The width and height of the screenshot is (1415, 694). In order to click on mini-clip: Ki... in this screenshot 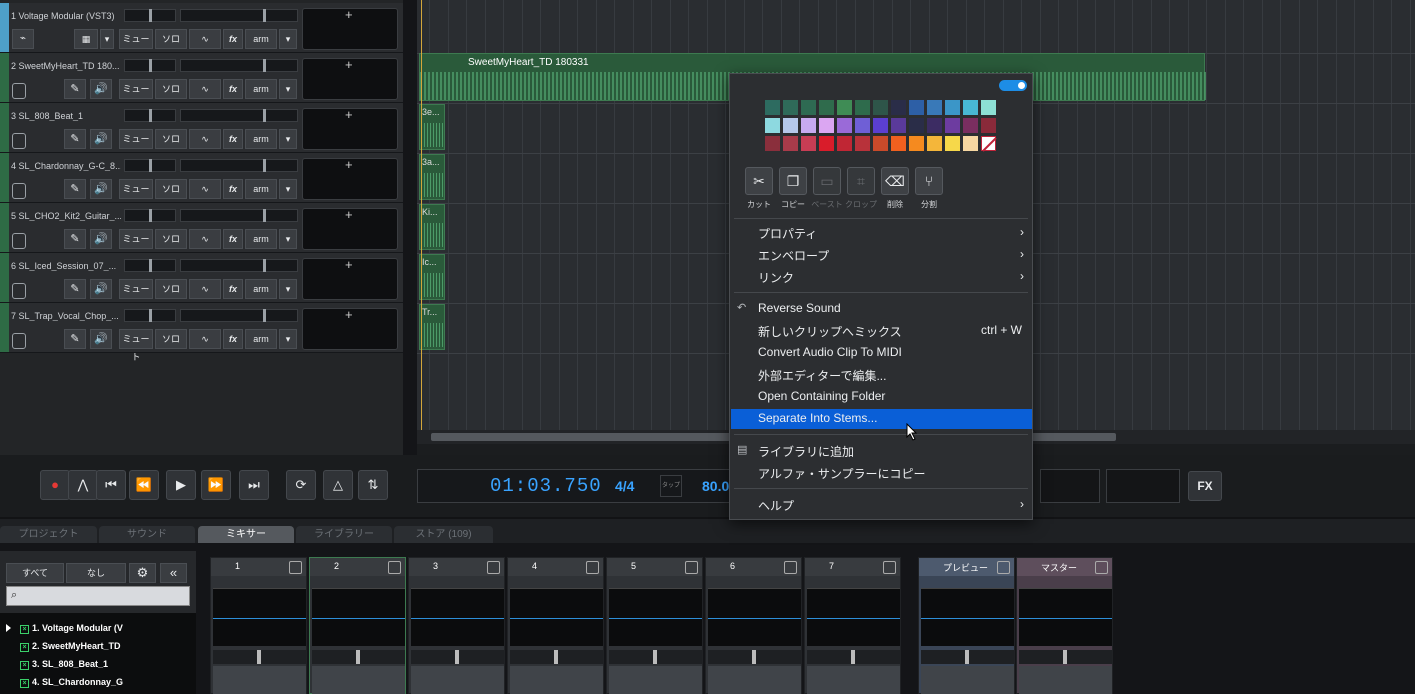, I will do `click(432, 227)`.